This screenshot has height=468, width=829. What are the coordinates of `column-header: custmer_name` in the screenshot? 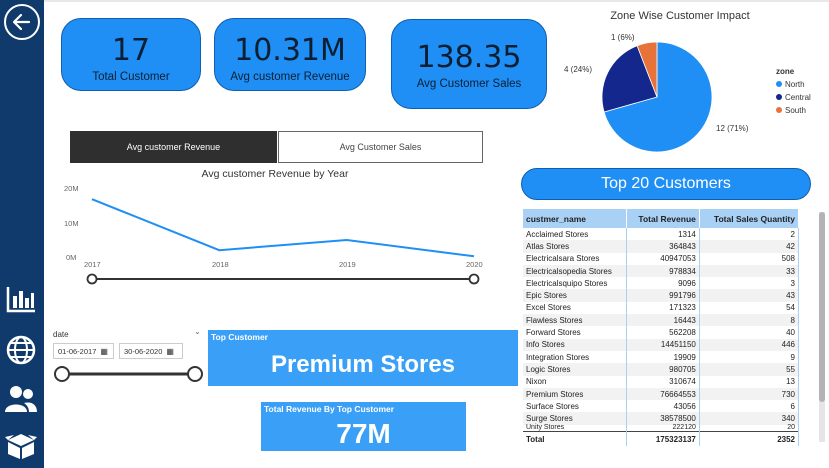 It's located at (575, 218).